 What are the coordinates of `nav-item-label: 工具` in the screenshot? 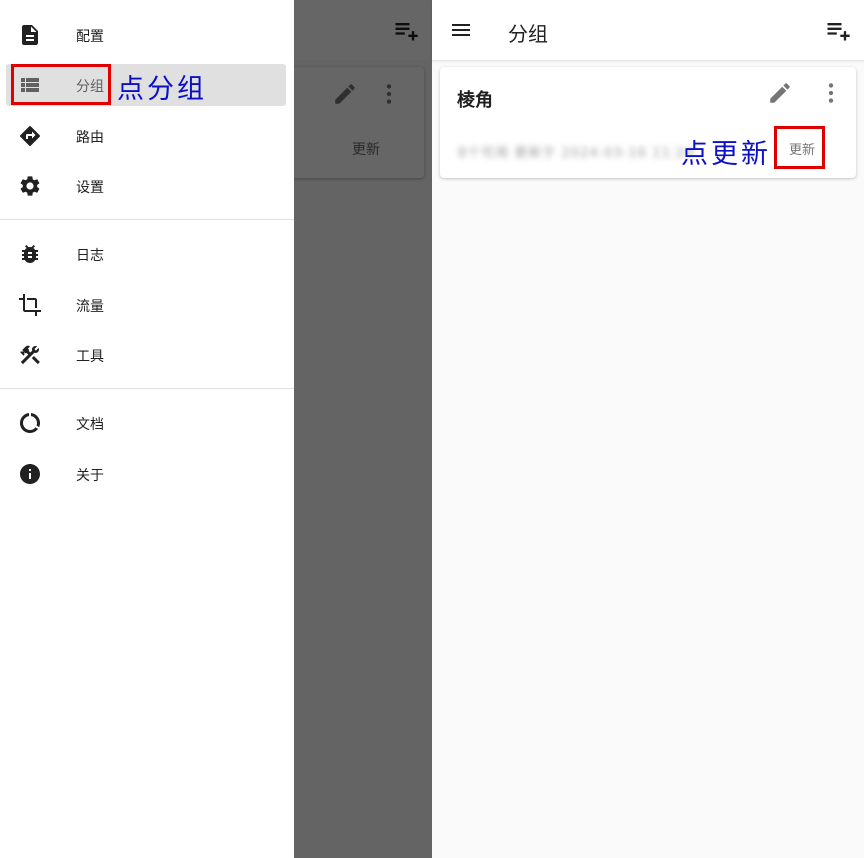 It's located at (90, 357).